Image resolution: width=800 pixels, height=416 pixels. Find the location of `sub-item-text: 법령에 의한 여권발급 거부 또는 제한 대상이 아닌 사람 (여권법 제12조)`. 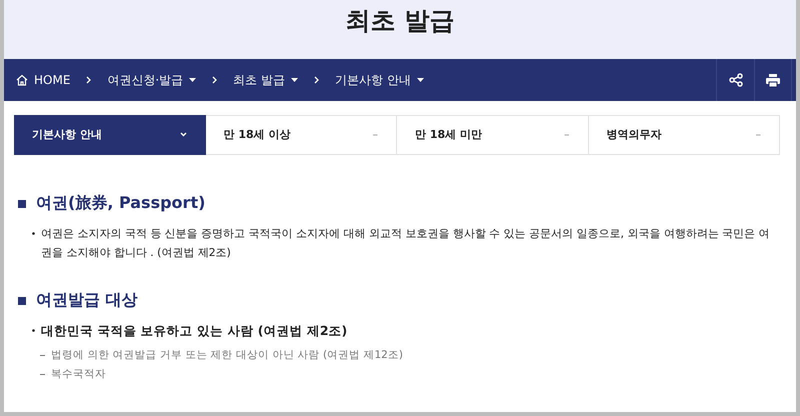

sub-item-text: 법령에 의한 여권발급 거부 또는 제한 대상이 아닌 사람 (여권법 제12조) is located at coordinates (227, 355).